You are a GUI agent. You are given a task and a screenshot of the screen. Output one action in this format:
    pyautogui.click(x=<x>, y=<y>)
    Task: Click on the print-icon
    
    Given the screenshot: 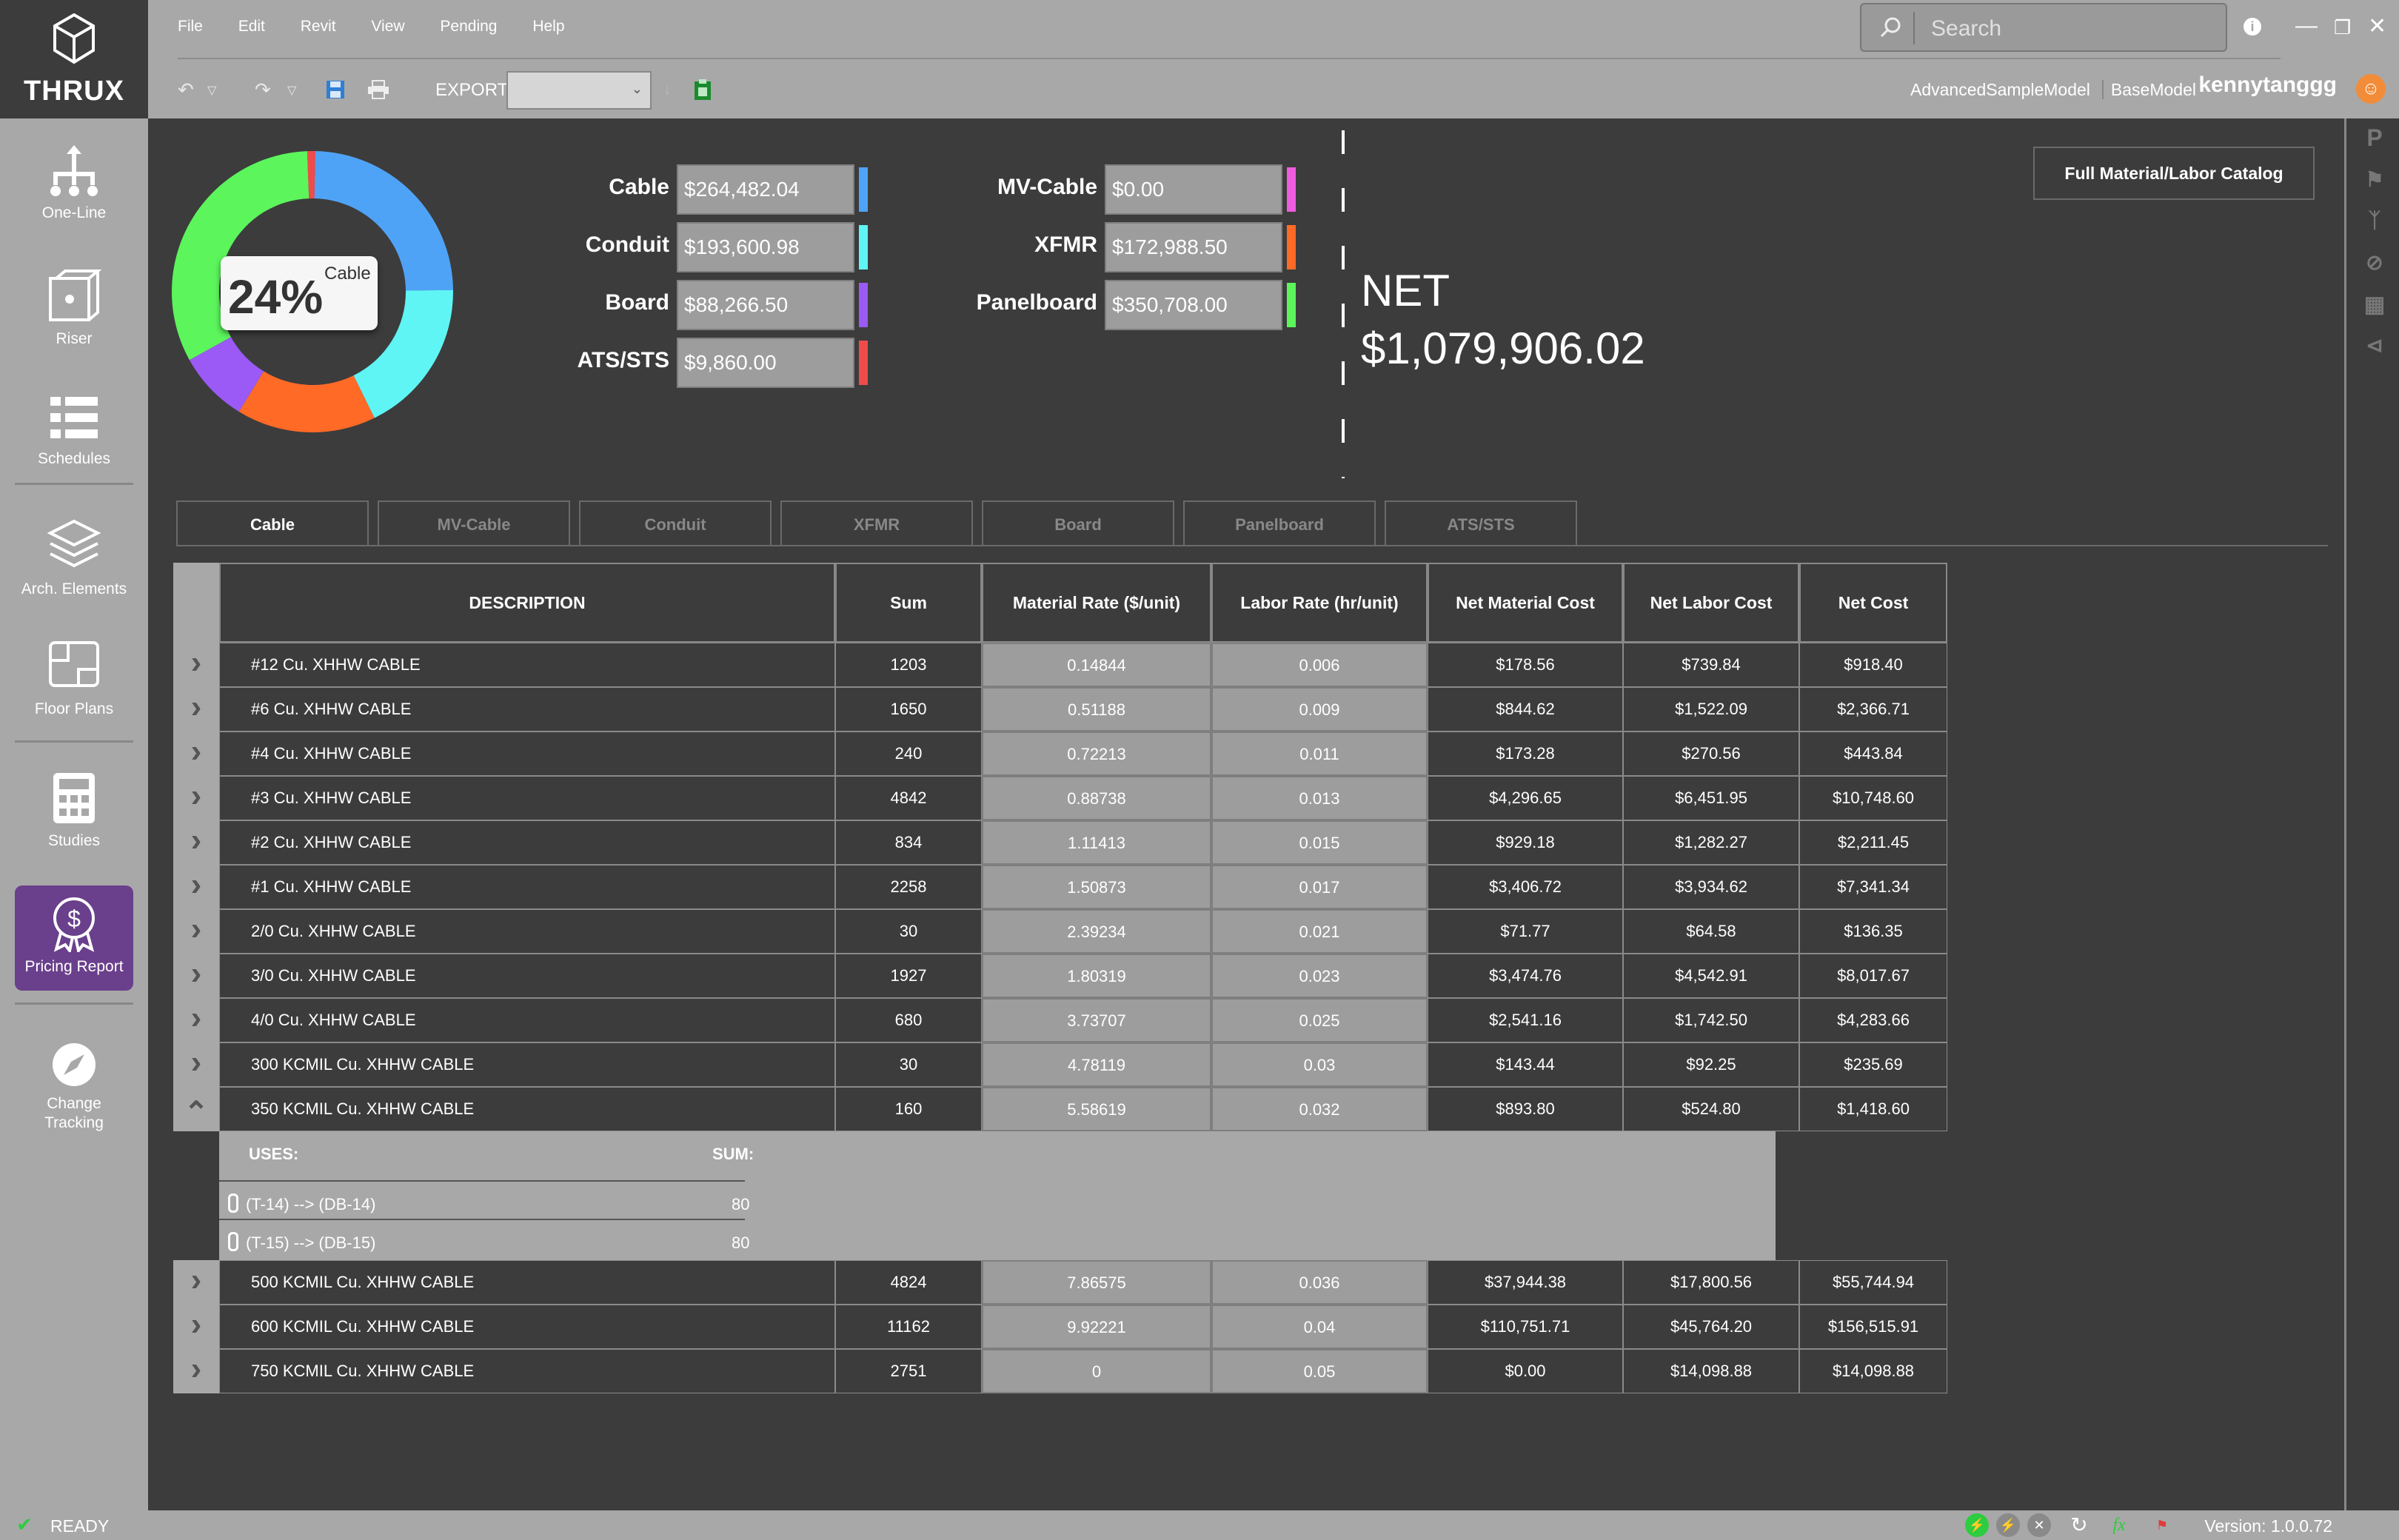 What is the action you would take?
    pyautogui.click(x=378, y=89)
    